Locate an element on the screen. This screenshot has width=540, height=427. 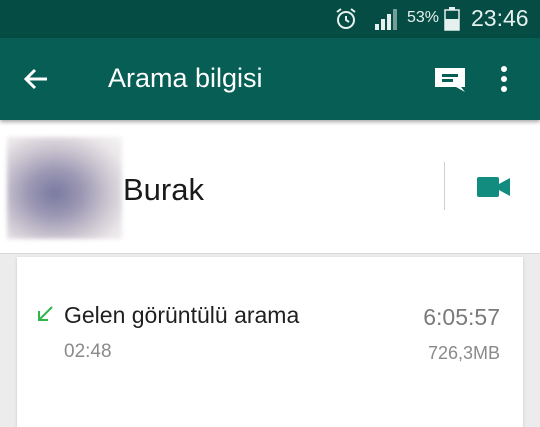
alarm-icon is located at coordinates (346, 21).